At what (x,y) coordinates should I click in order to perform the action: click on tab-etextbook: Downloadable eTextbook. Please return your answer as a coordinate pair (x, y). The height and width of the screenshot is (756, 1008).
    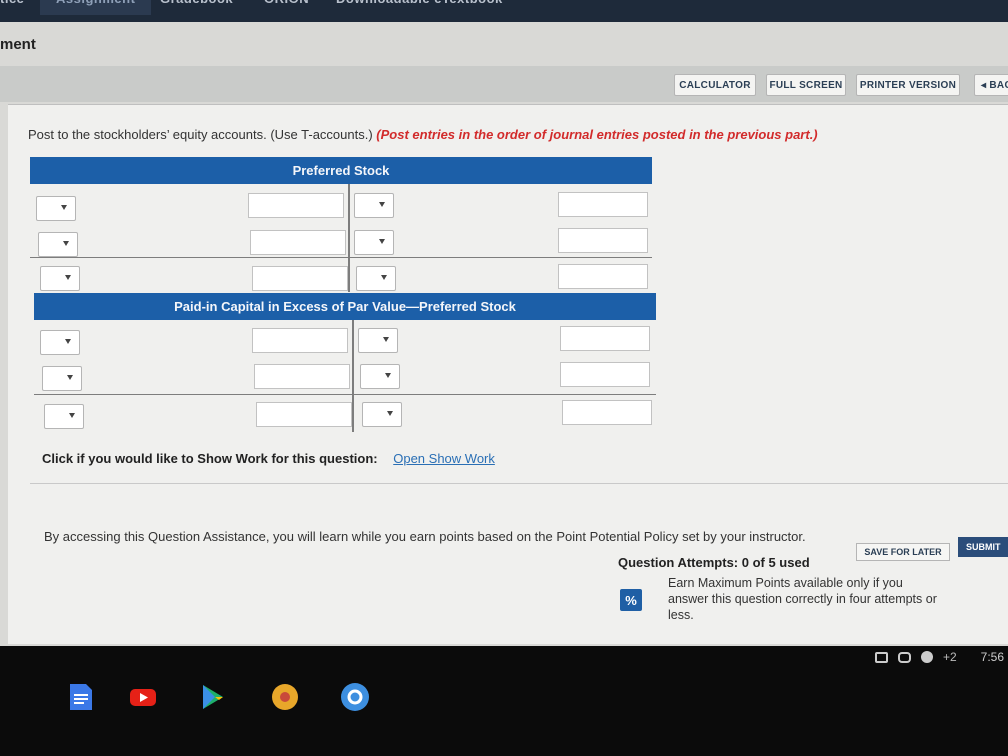
    Looking at the image, I should click on (419, 7).